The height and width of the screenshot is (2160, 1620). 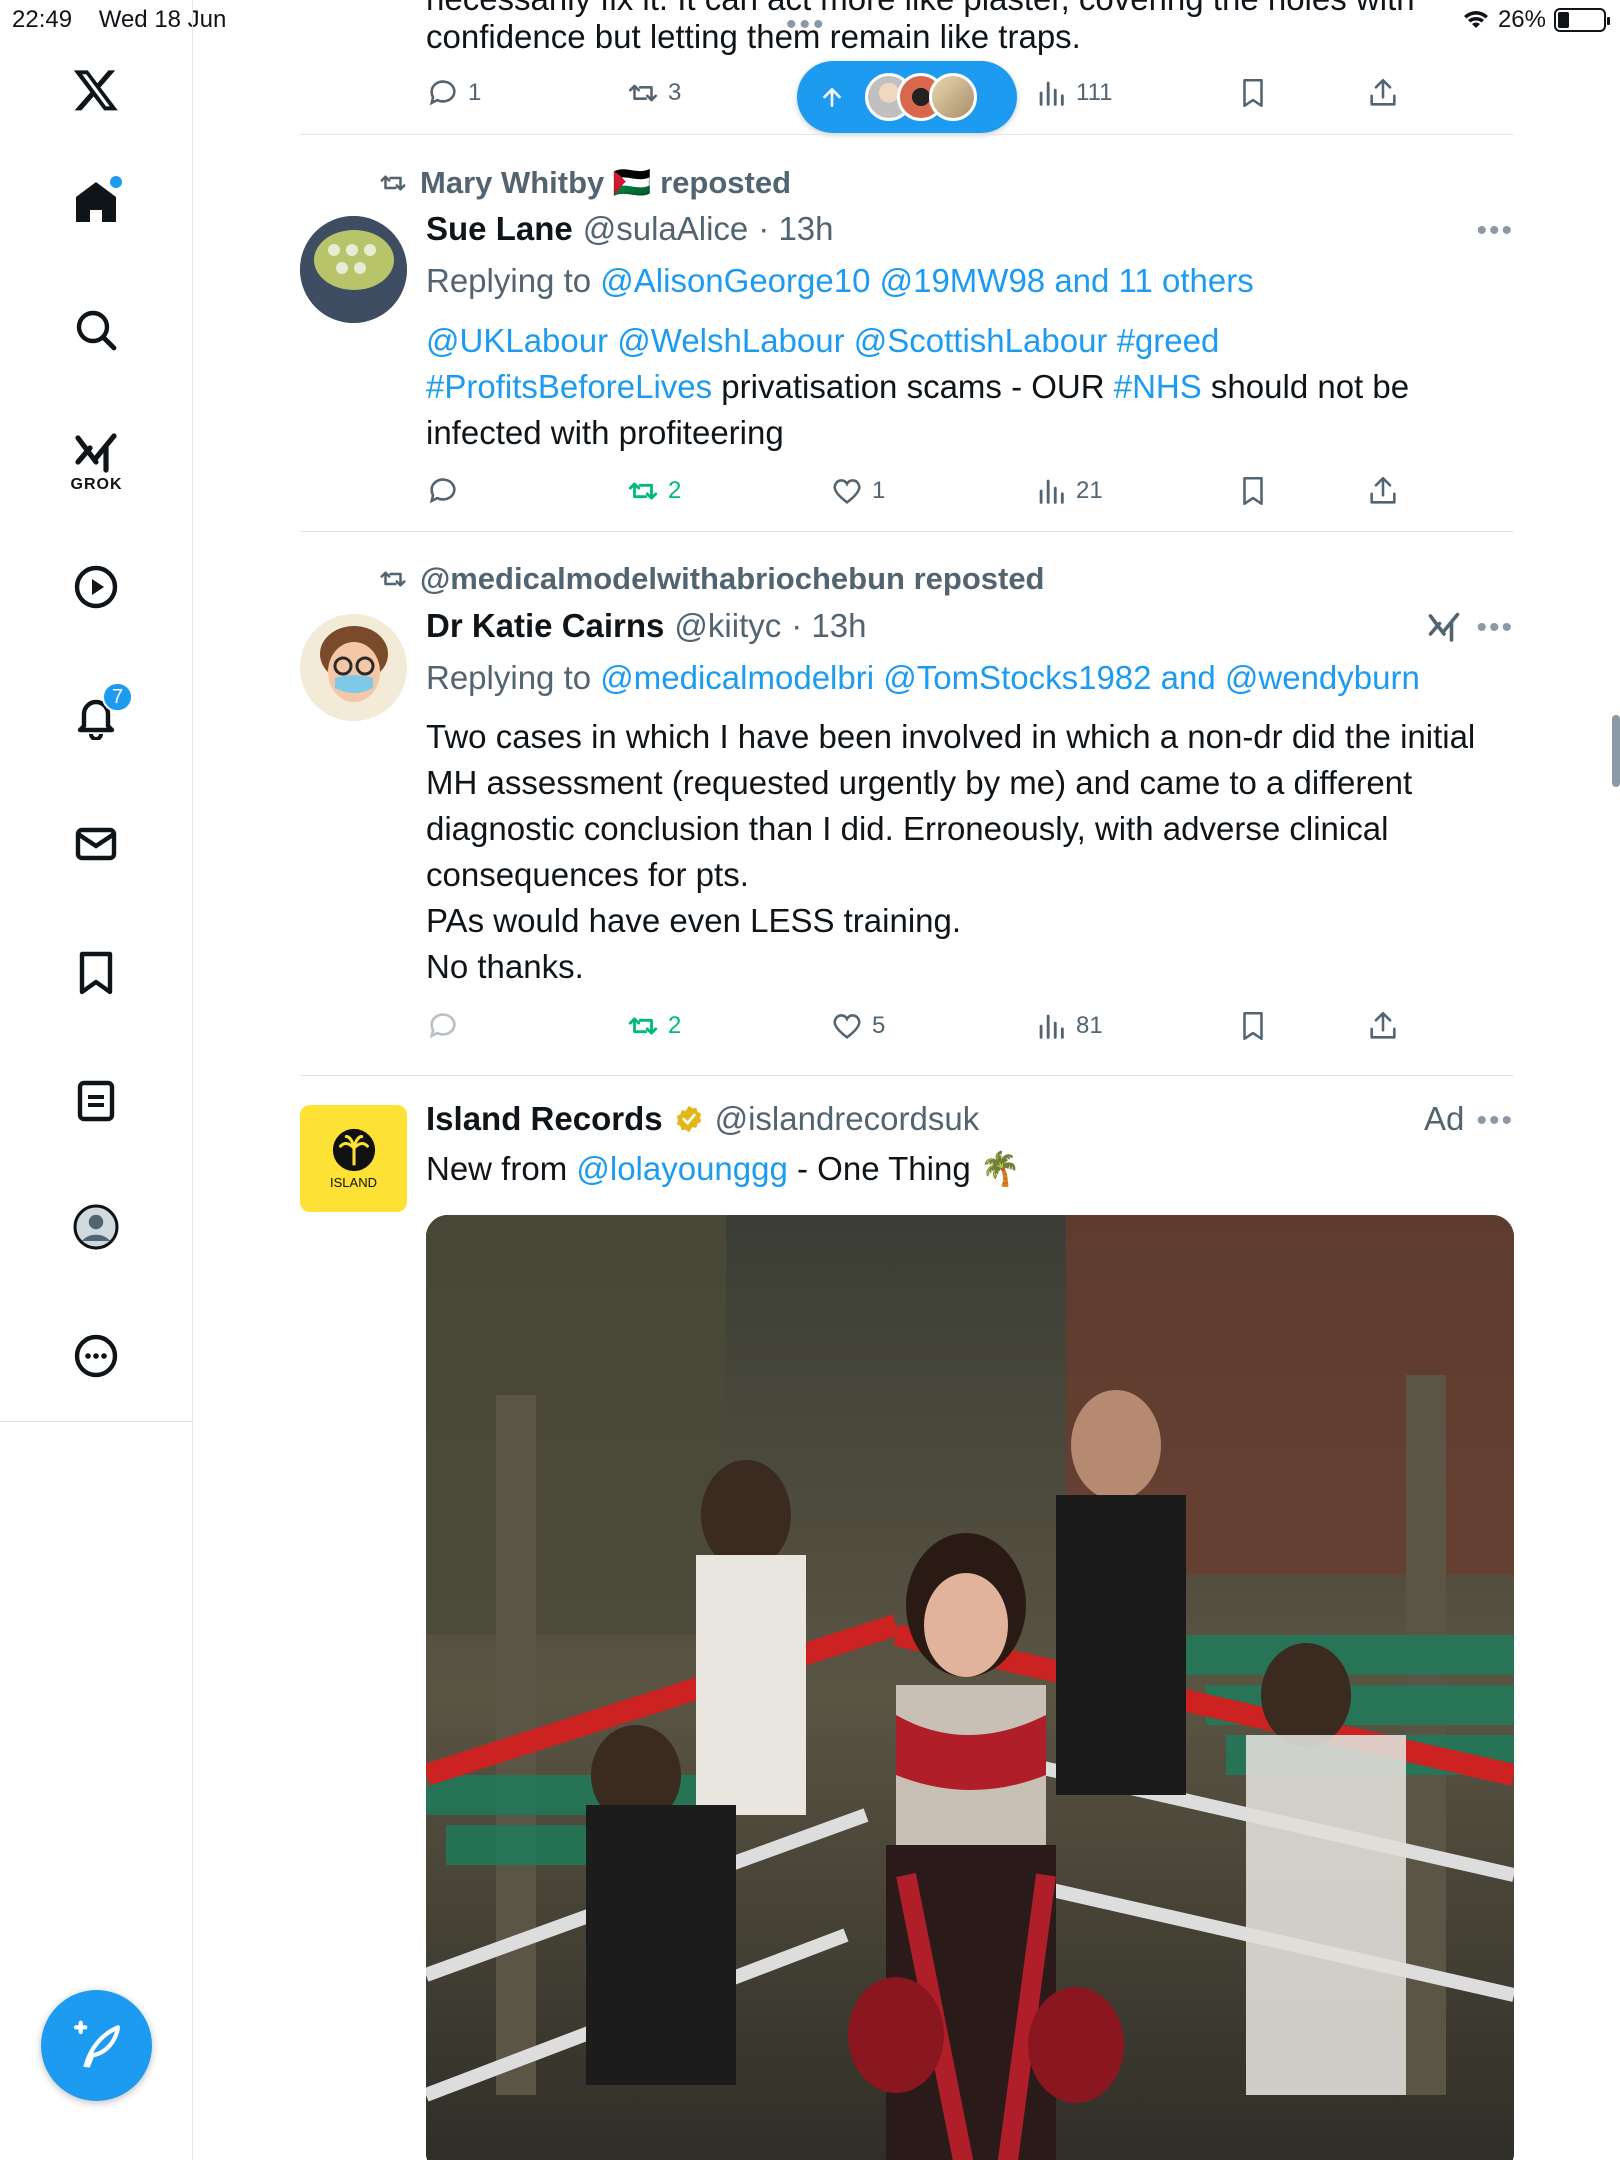 I want to click on pill-avatar, so click(x=953, y=97).